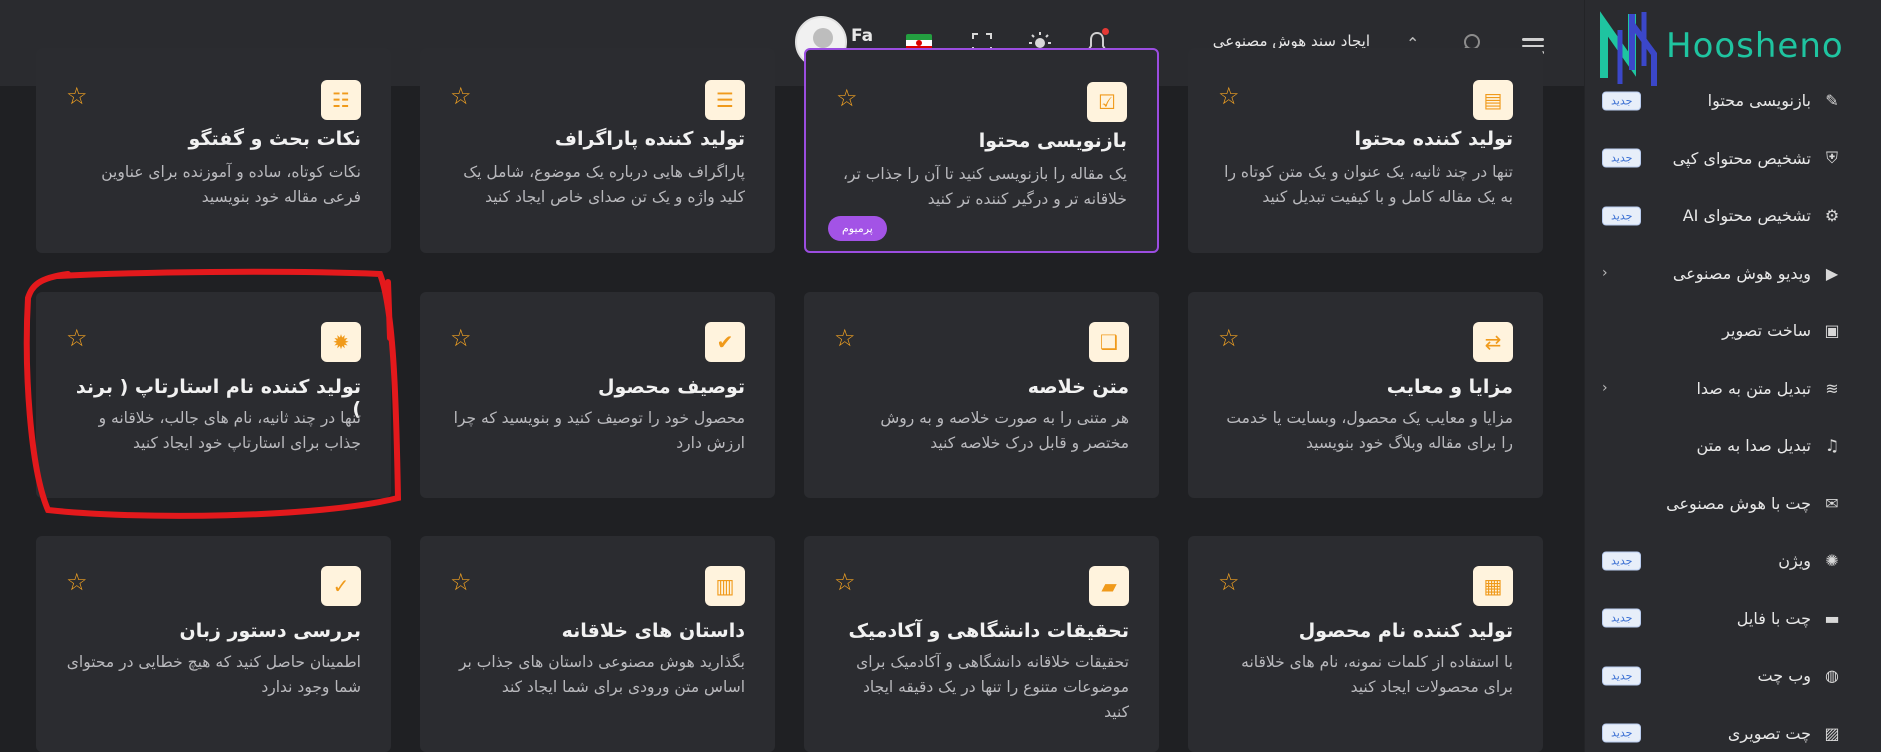  I want to click on sidebar-item: ⚙ تشخیص محتوای AI جدید, so click(1732, 216).